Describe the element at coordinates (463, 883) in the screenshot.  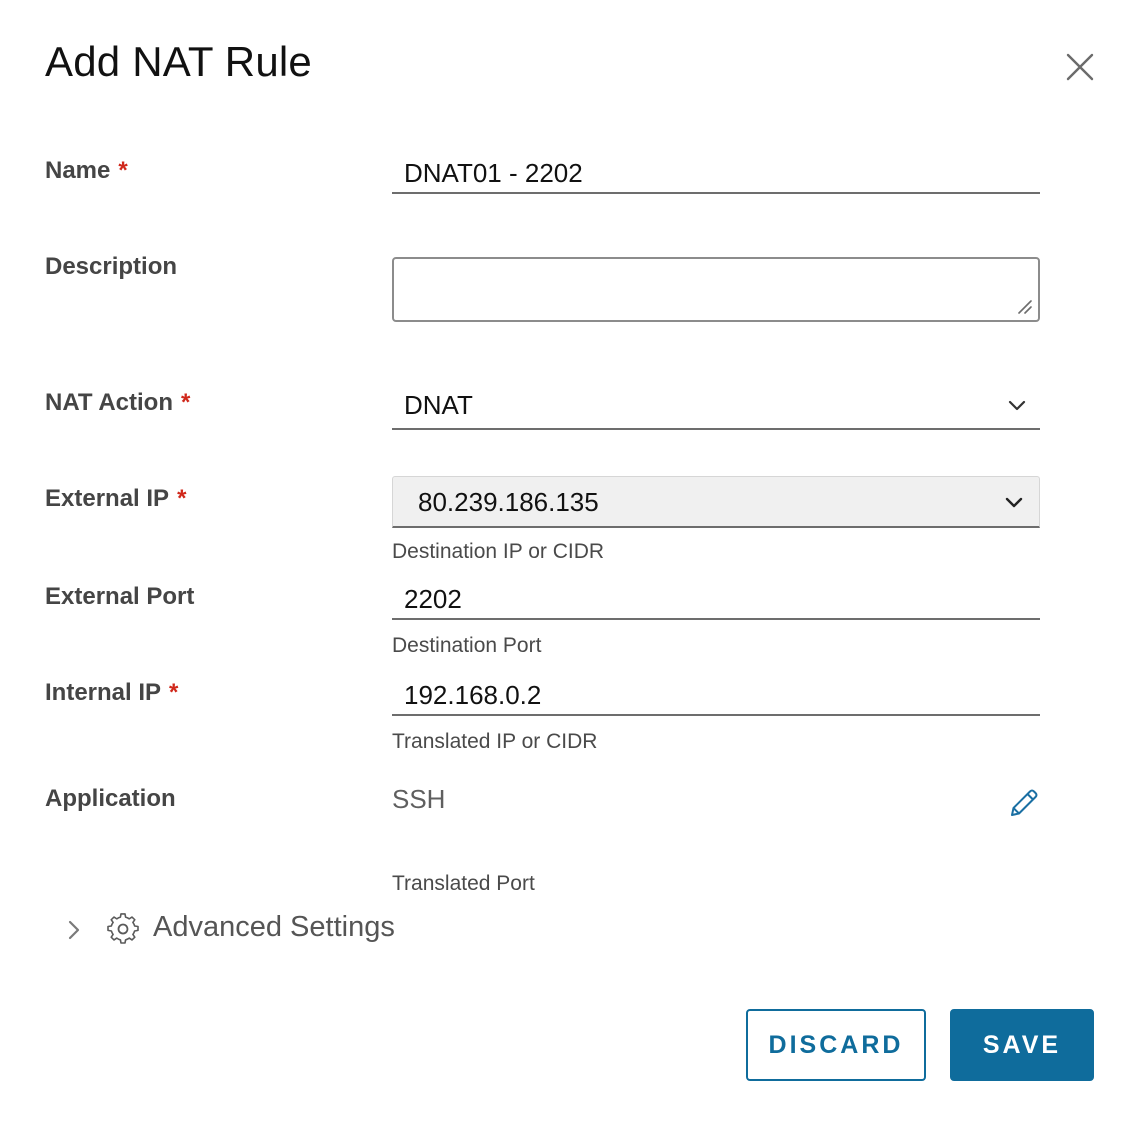
I see `application-helper: Translated Port` at that location.